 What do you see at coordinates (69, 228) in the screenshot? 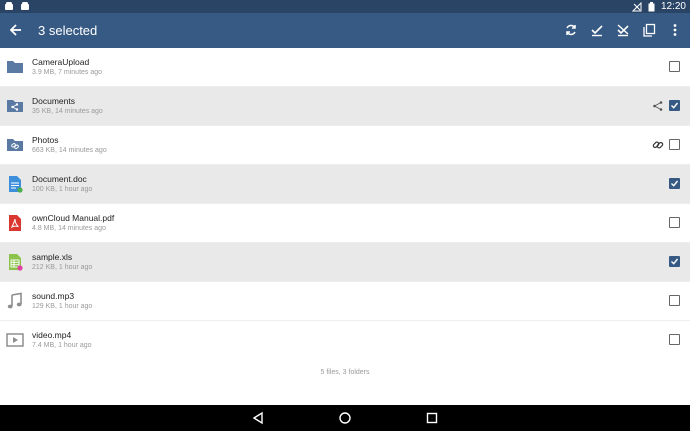
I see `file-meta: 4.8 MB, 14 minutes ago` at bounding box center [69, 228].